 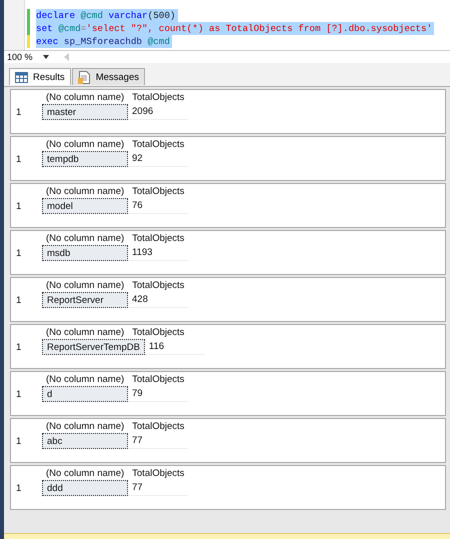 What do you see at coordinates (85, 441) in the screenshot?
I see `table-cell: abc` at bounding box center [85, 441].